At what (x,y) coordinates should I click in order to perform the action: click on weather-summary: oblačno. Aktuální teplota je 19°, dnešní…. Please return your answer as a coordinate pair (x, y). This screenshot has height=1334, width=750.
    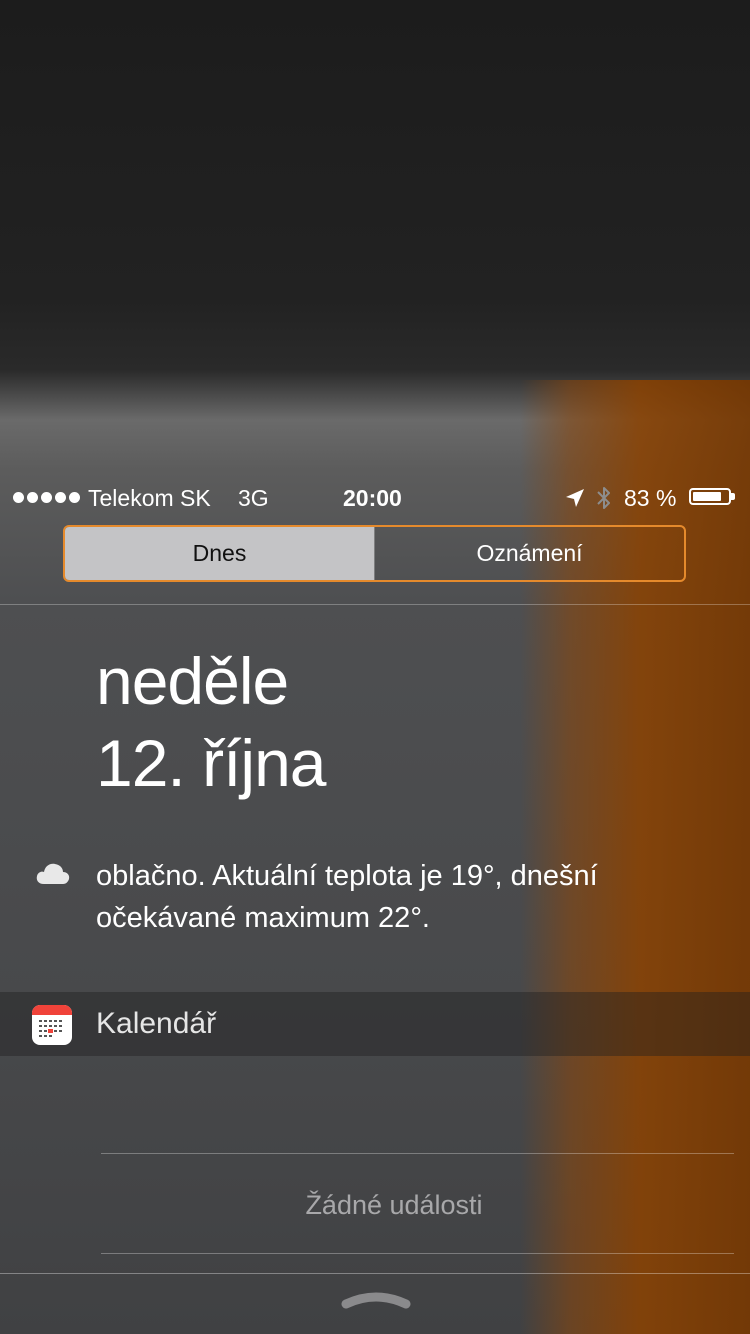
    Looking at the image, I should click on (347, 897).